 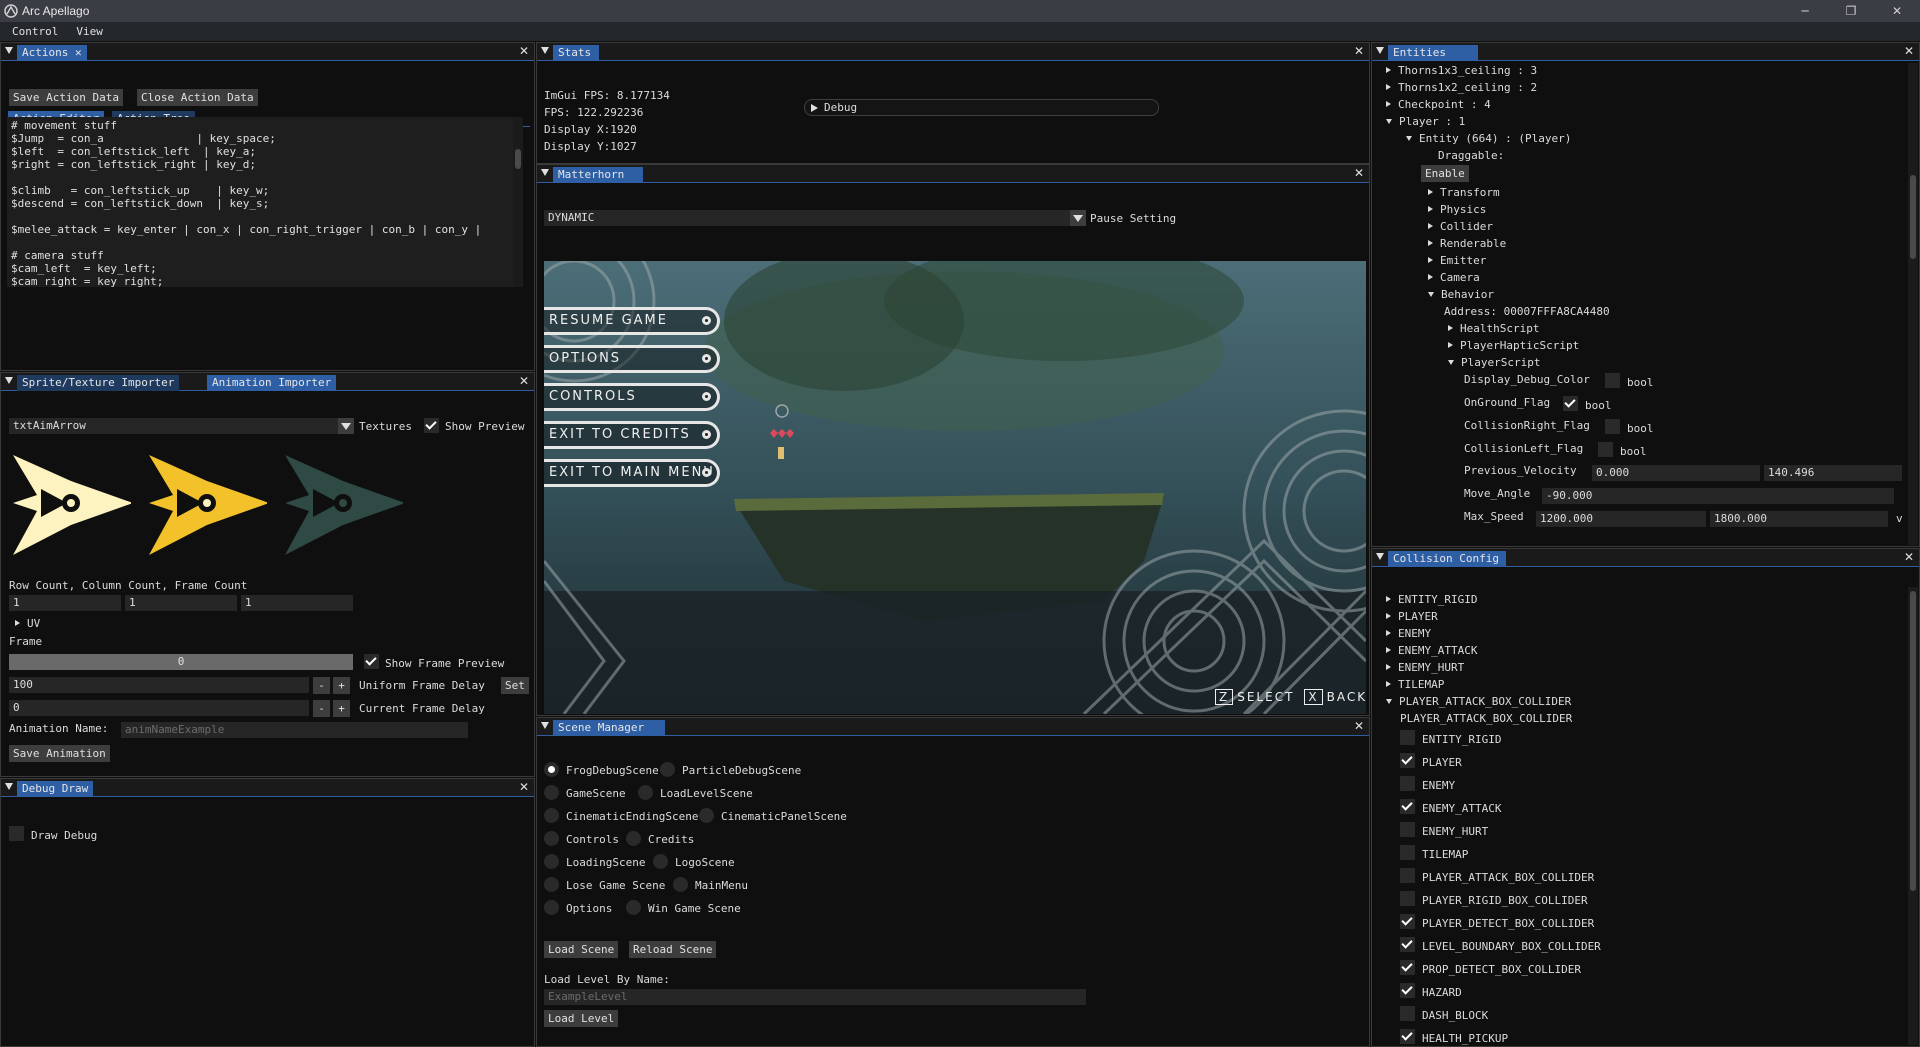 What do you see at coordinates (1438, 104) in the screenshot?
I see `entity-tree-node: Checkpoint : 4` at bounding box center [1438, 104].